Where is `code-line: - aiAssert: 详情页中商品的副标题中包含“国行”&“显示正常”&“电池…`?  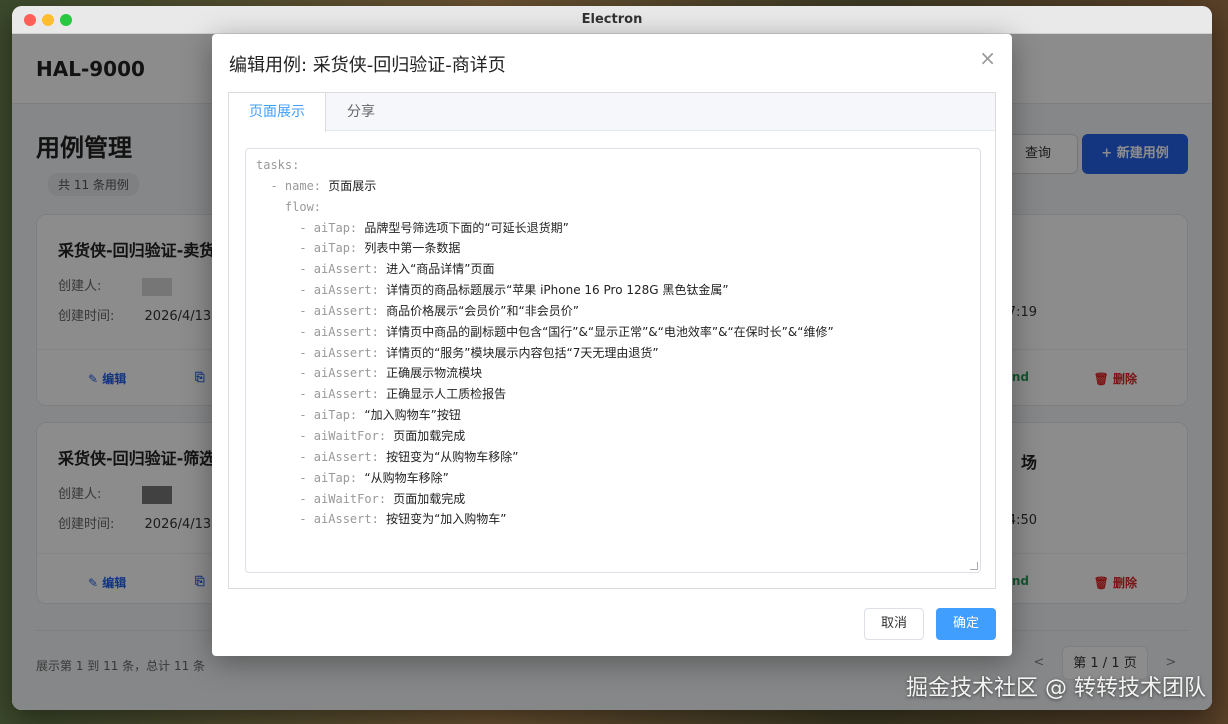 code-line: - aiAssert: 详情页中商品的副标题中包含“国行”&“显示正常”&“电池… is located at coordinates (613, 332).